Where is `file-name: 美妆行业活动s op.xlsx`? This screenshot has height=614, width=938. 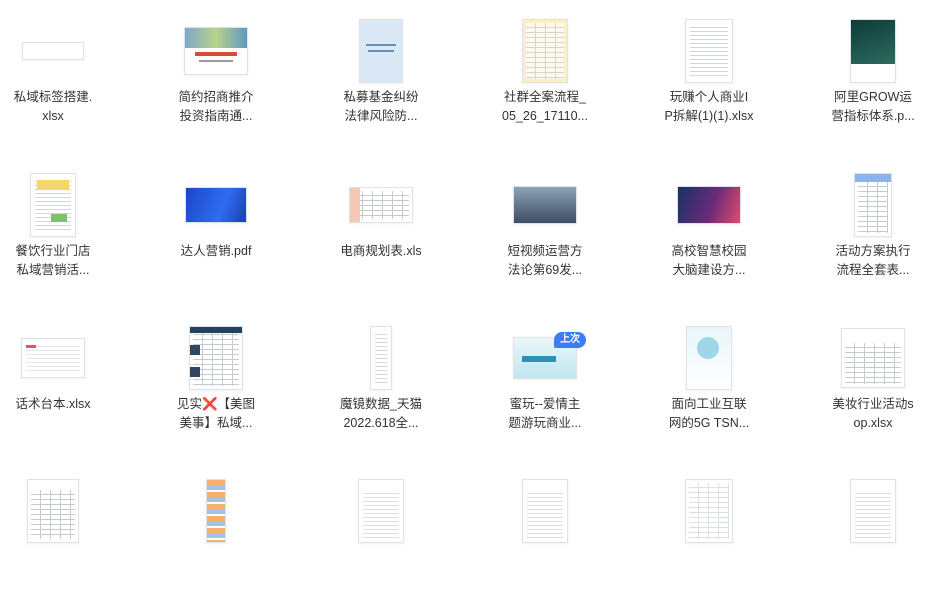 file-name: 美妆行业活动s op.xlsx is located at coordinates (873, 413).